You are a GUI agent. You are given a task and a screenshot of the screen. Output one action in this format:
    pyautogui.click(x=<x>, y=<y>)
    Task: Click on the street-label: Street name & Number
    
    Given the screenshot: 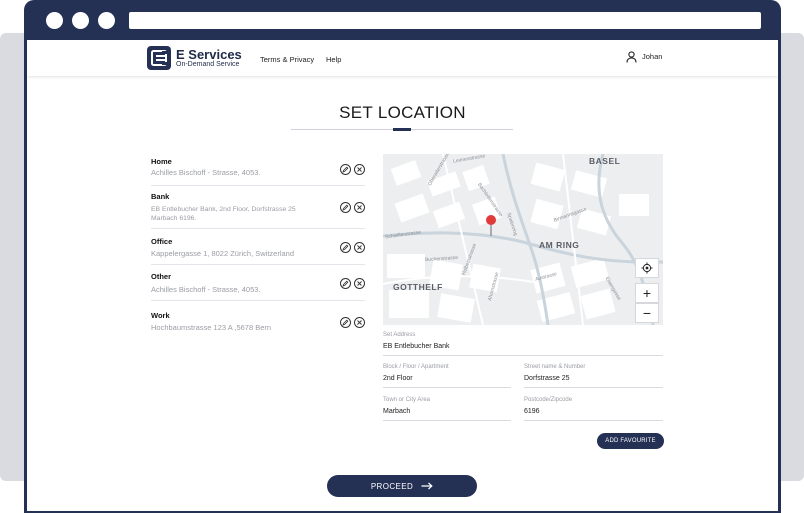 What is the action you would take?
    pyautogui.click(x=555, y=367)
    